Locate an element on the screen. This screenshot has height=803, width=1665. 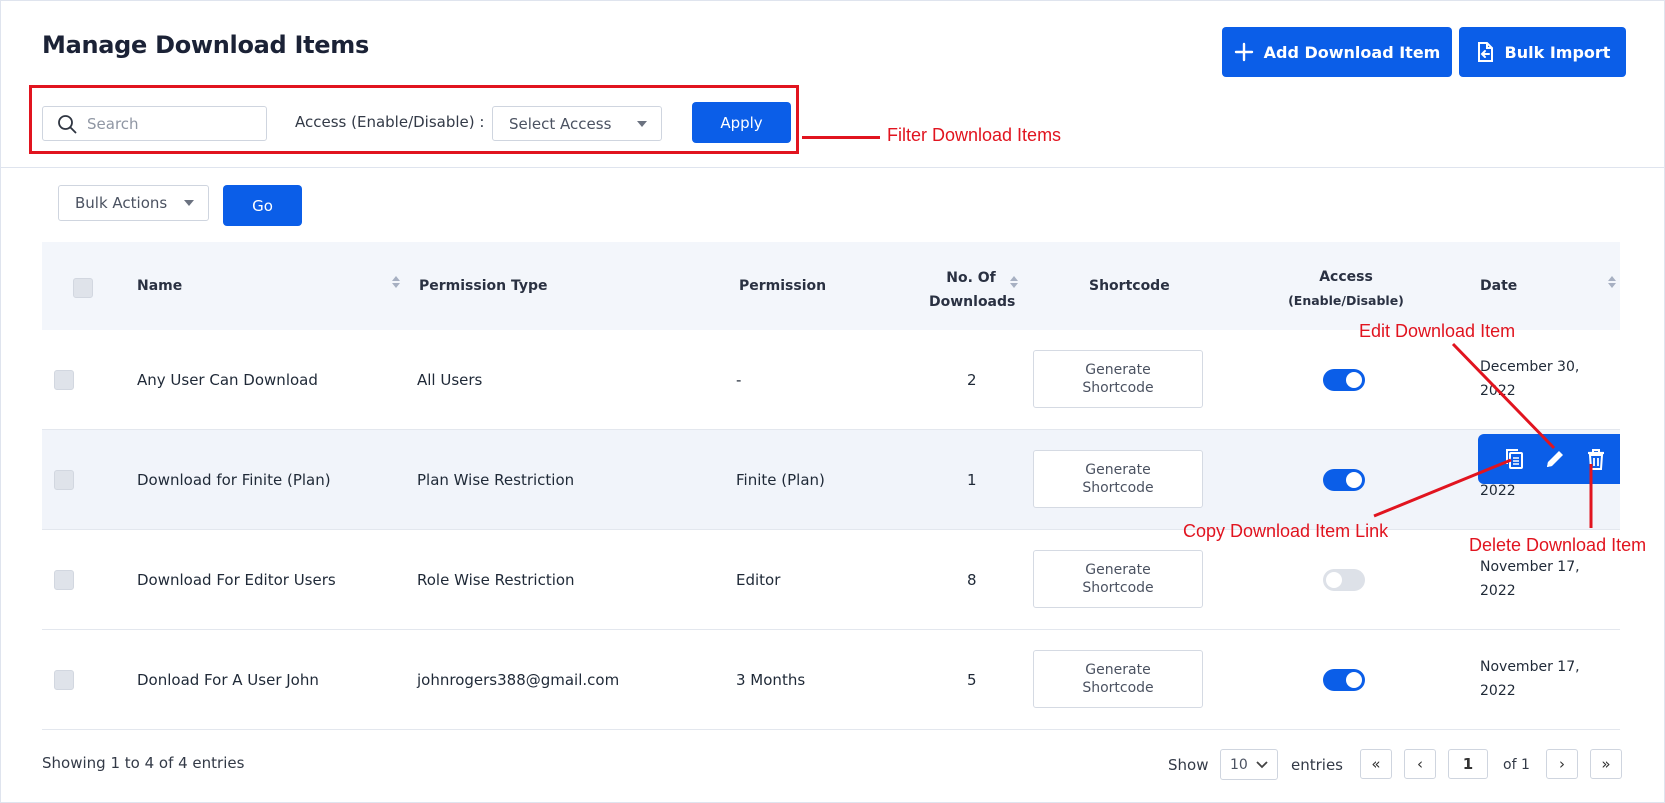
last-page-button: » is located at coordinates (1606, 764).